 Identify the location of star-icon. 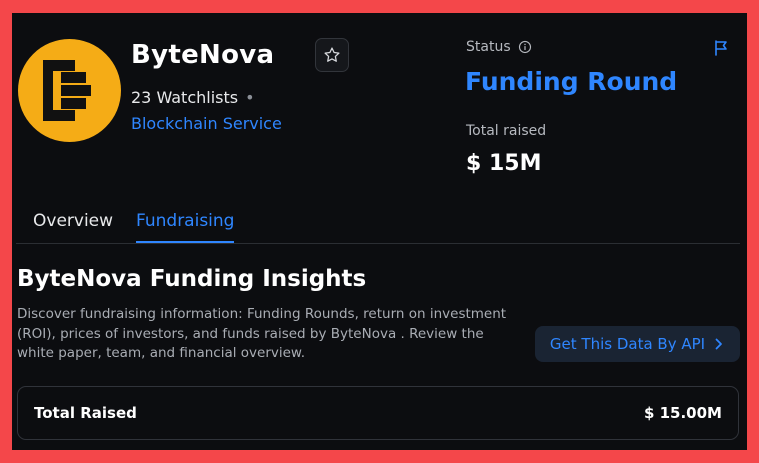
(332, 54).